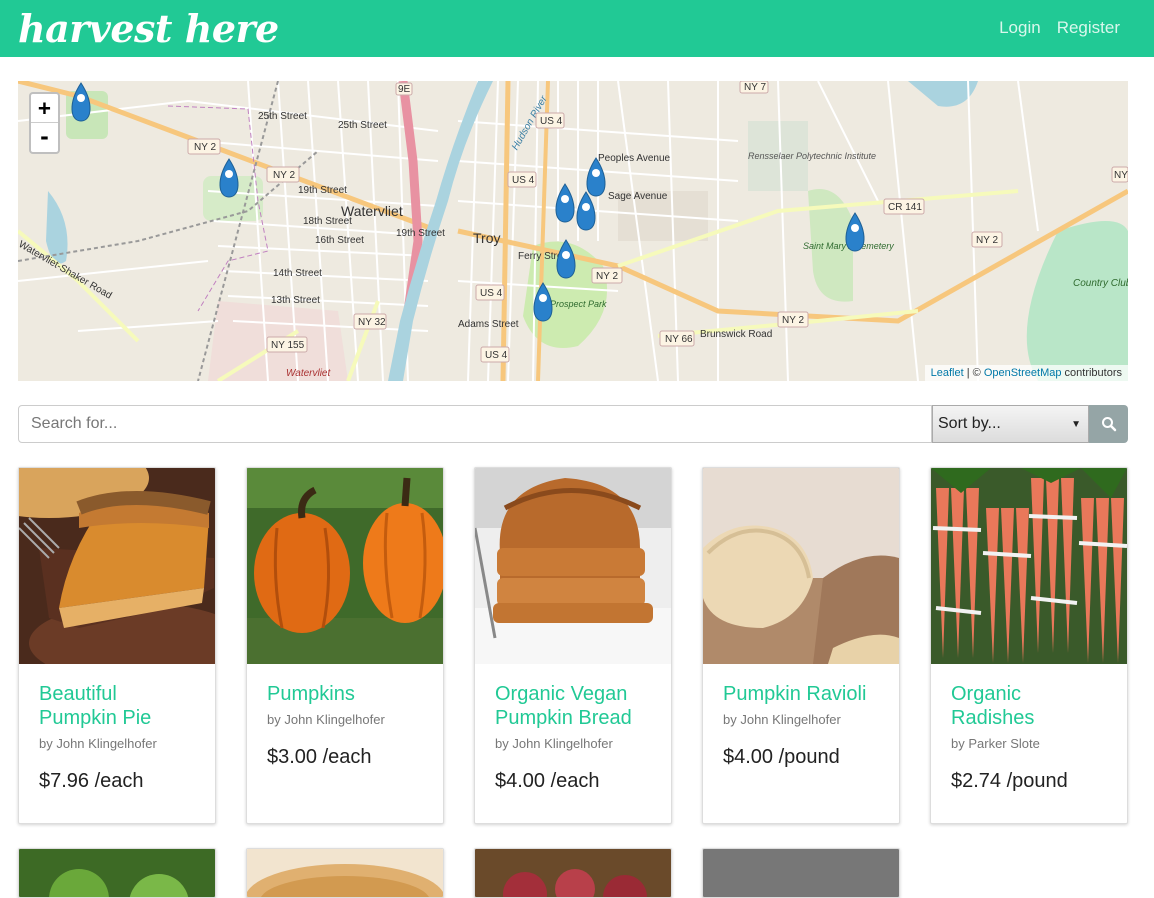  I want to click on attribution-tail: contributors, so click(1091, 373).